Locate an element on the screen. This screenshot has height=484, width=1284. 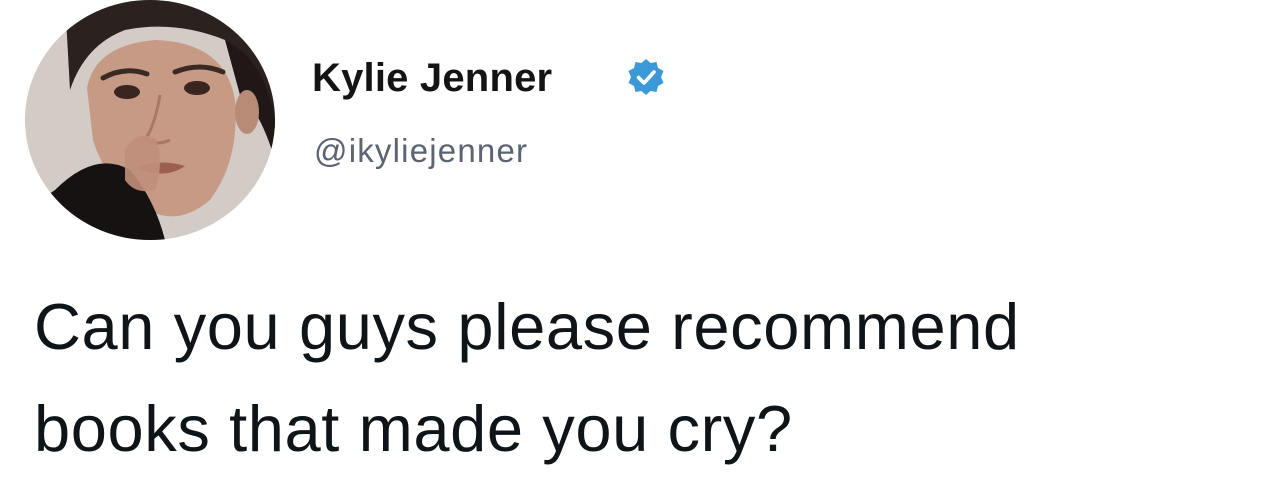
avatar is located at coordinates (150, 120).